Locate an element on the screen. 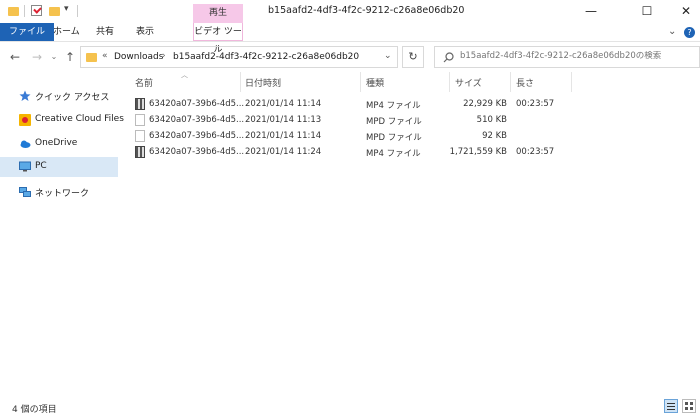 This screenshot has width=700, height=417. column-header-name: 名前 is located at coordinates (144, 82).